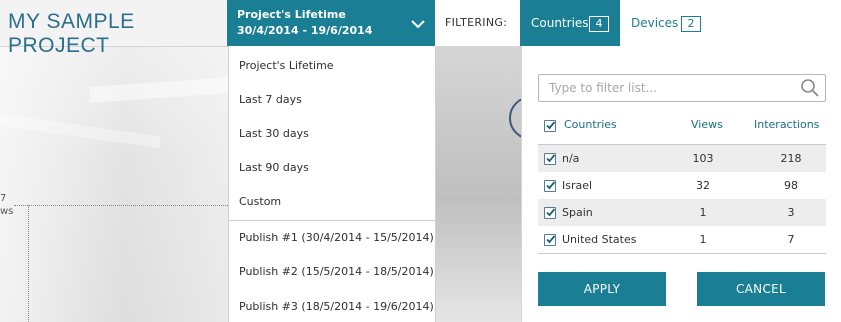 The height and width of the screenshot is (322, 841). Describe the element at coordinates (682, 158) in the screenshot. I see `table-row: n/a 103 218` at that location.